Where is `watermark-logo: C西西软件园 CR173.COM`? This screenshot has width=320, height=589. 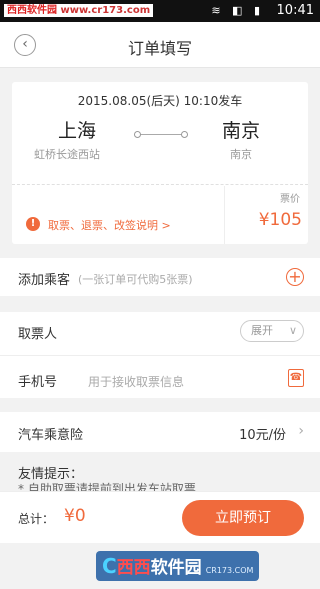
watermark-logo: C西西软件园 CR173.COM is located at coordinates (178, 566).